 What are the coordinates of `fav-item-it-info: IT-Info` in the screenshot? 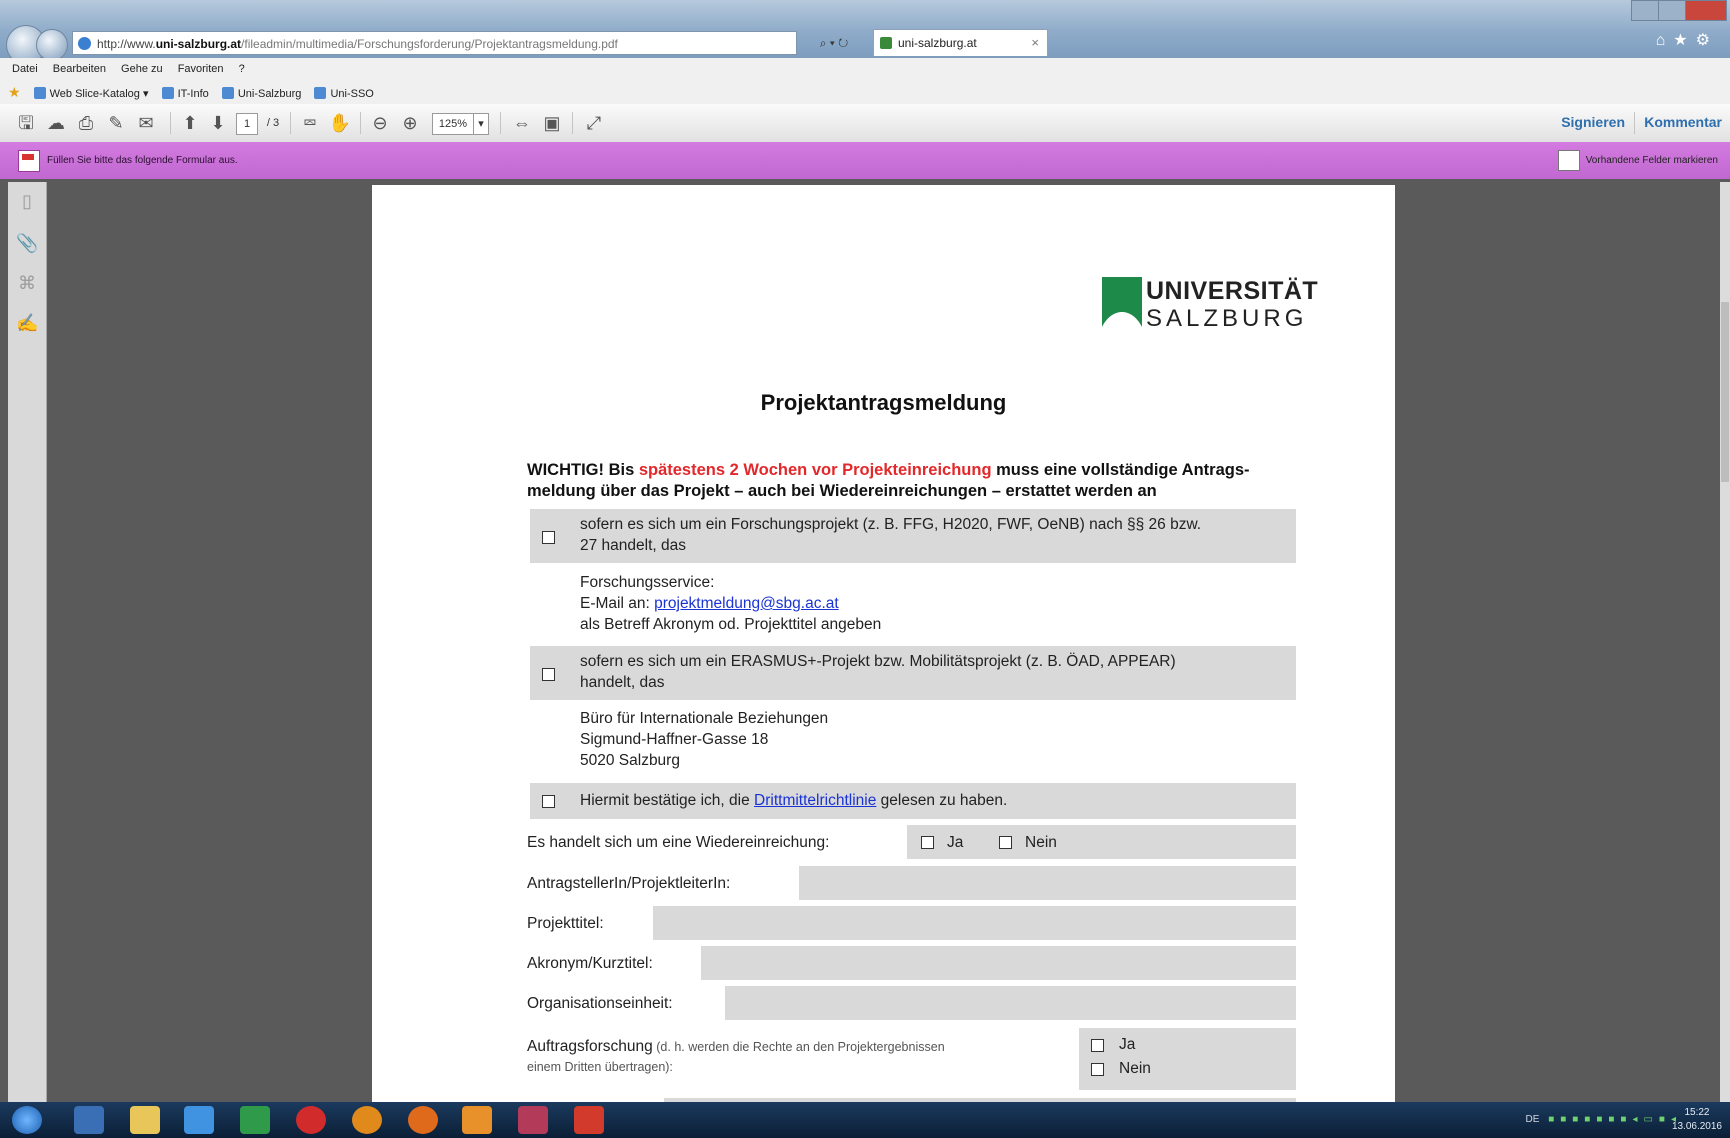 It's located at (185, 93).